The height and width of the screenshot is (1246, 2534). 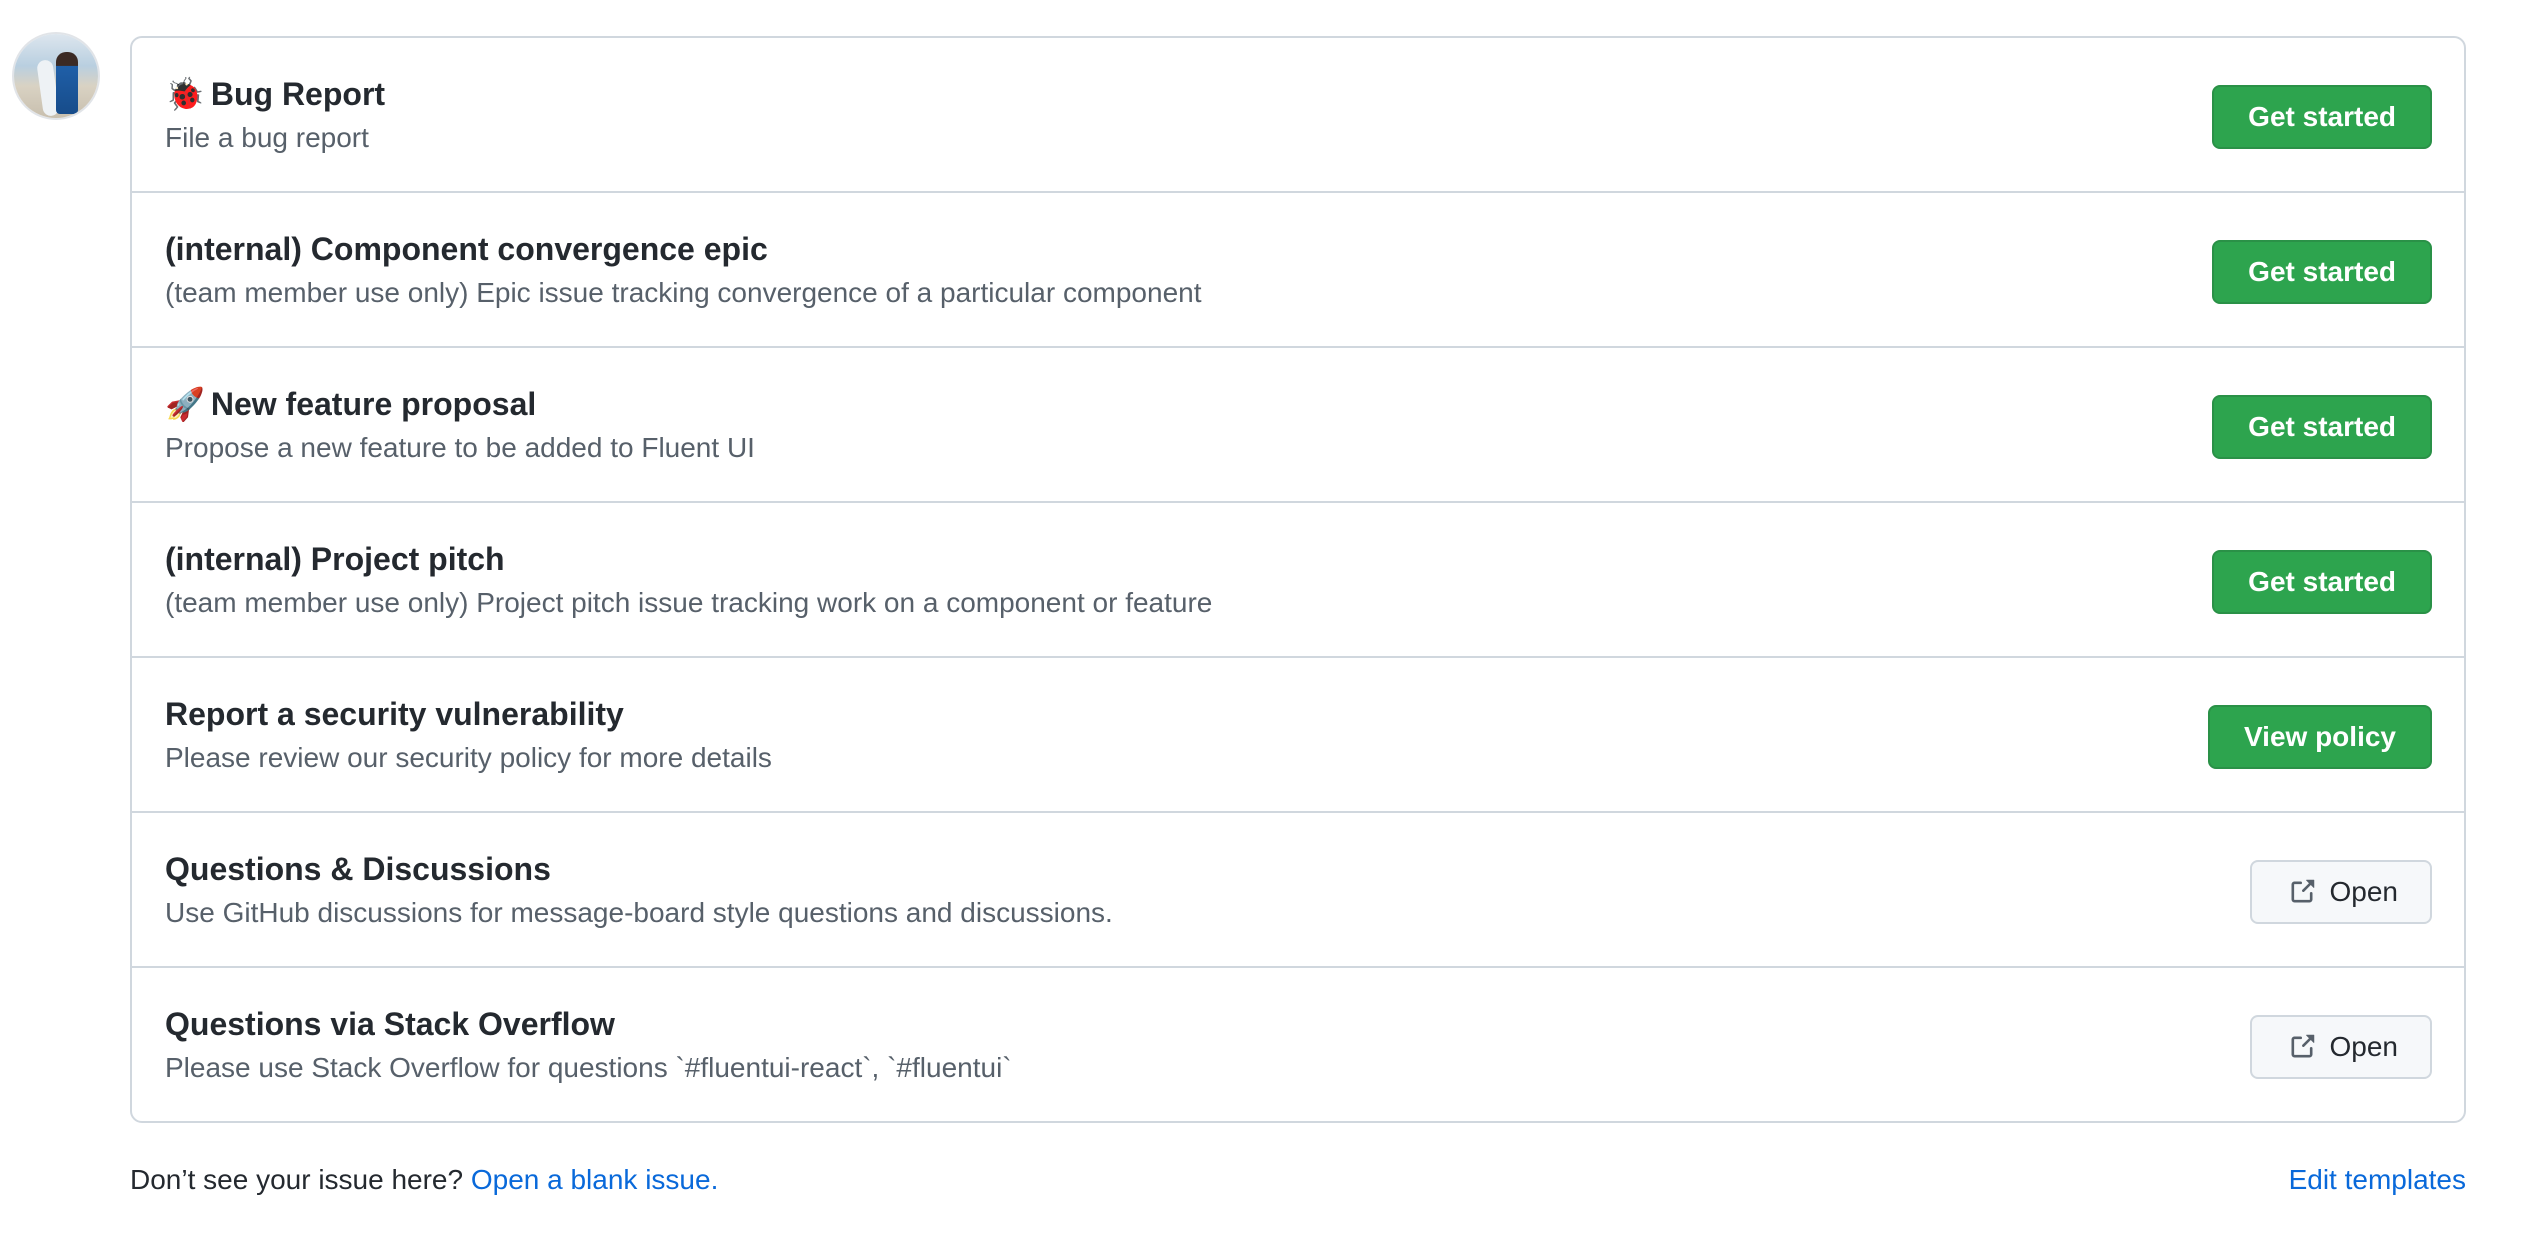 I want to click on user-avatar, so click(x=56, y=76).